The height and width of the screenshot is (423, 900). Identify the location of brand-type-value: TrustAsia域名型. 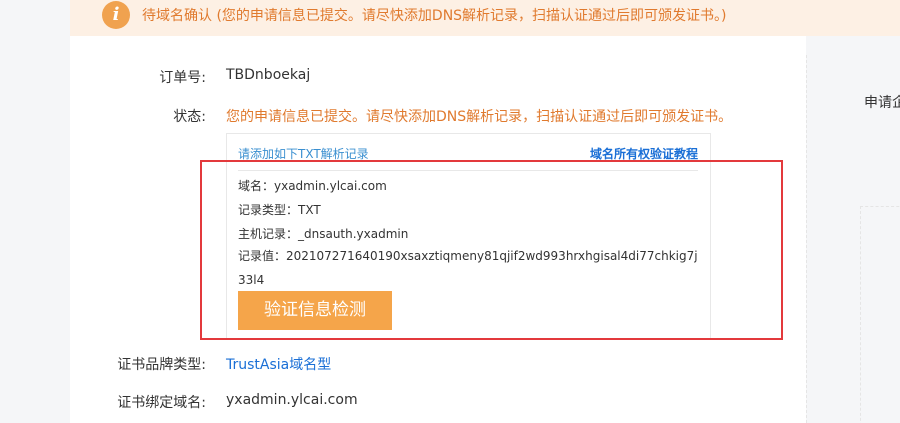
(278, 364).